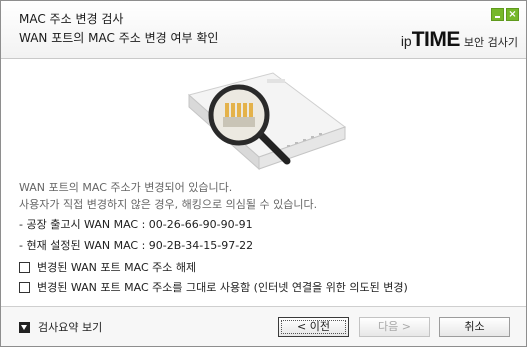 Image resolution: width=527 pixels, height=347 pixels. Describe the element at coordinates (71, 19) in the screenshot. I see `window-title: MAC 주소 변경 검사` at that location.